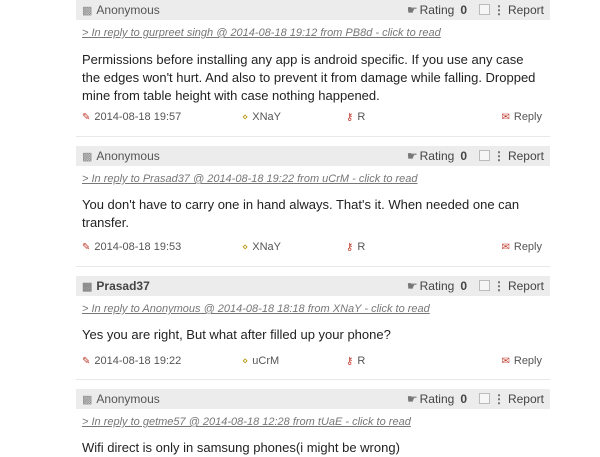  What do you see at coordinates (313, 120) in the screenshot?
I see `comment-footer: ✎ 2014-08-18 19:57 ⋄ XNaY ⚷ R ✉ Reply` at bounding box center [313, 120].